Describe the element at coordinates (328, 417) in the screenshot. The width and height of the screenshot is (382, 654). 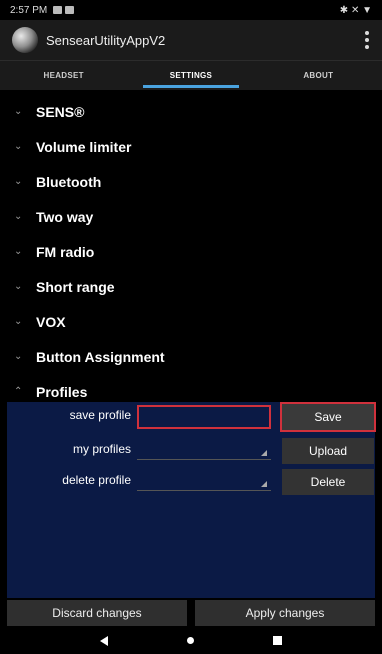
I see `save-button: Save` at that location.